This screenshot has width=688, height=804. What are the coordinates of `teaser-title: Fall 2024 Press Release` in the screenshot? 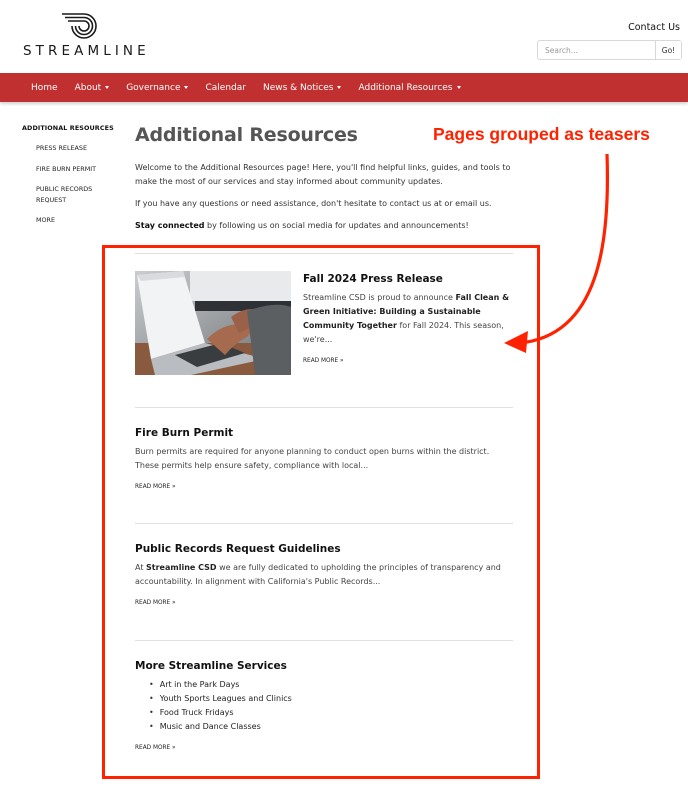 It's located at (408, 279).